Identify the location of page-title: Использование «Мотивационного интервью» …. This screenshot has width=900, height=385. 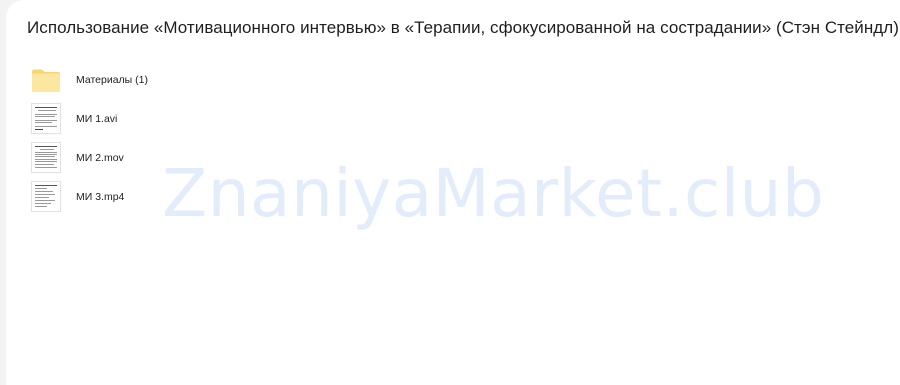
(463, 27).